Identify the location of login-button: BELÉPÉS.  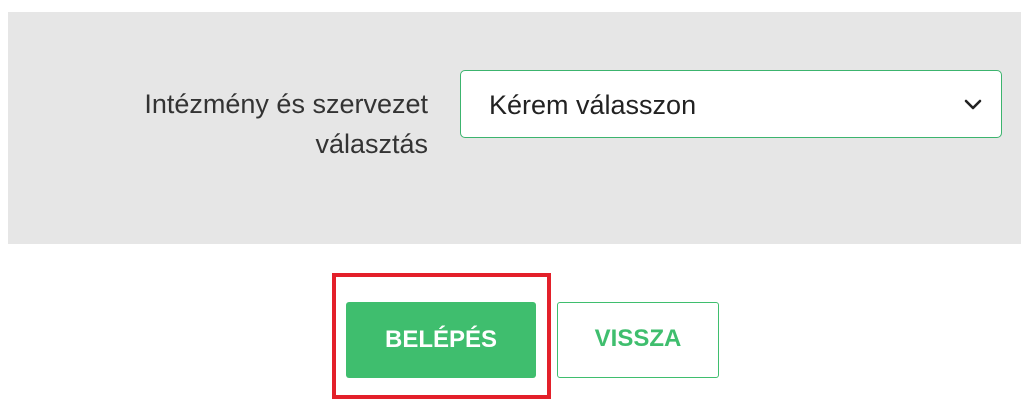
(441, 340).